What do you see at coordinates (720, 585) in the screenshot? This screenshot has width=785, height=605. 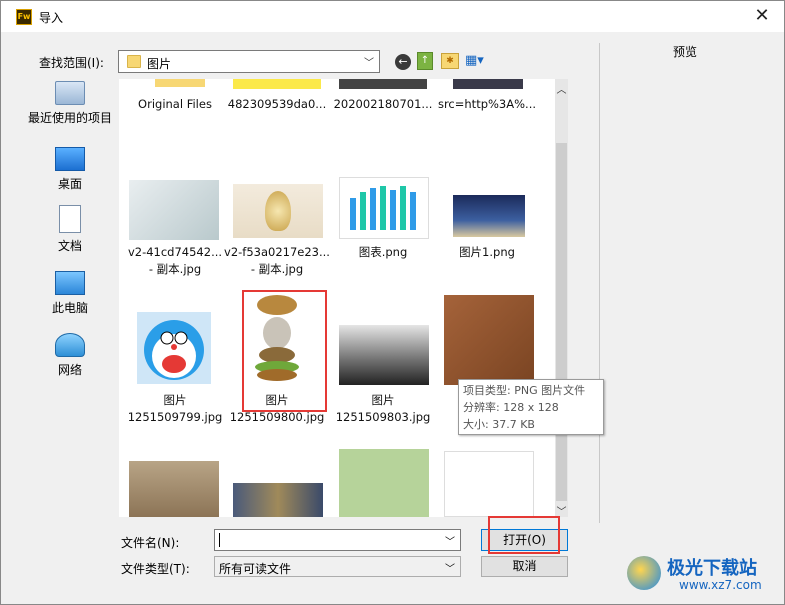 I see `watermark-url: www.xz7.com` at bounding box center [720, 585].